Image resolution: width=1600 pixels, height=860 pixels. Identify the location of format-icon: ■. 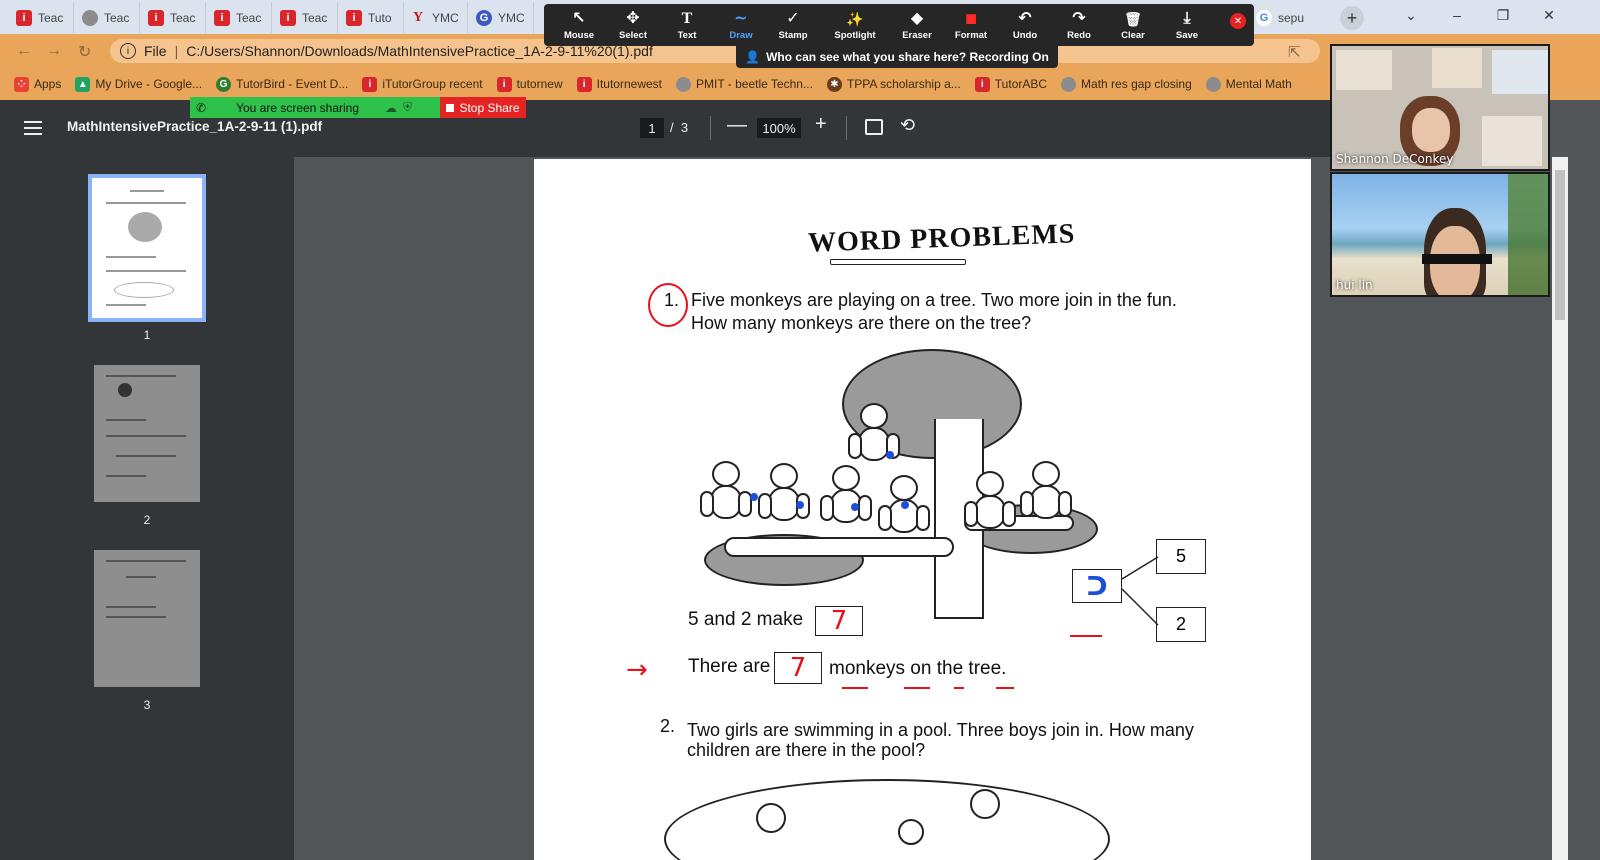
(971, 19).